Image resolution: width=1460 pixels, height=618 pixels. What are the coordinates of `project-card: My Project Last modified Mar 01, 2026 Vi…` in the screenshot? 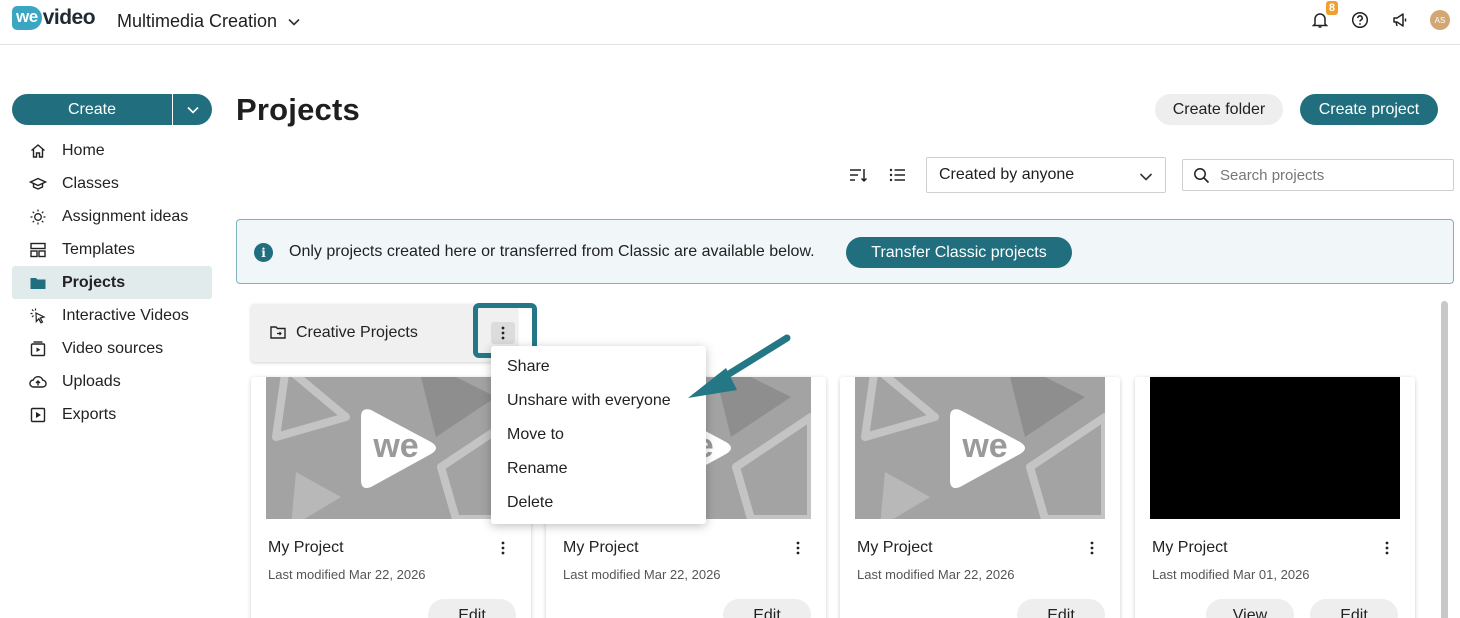 It's located at (1275, 497).